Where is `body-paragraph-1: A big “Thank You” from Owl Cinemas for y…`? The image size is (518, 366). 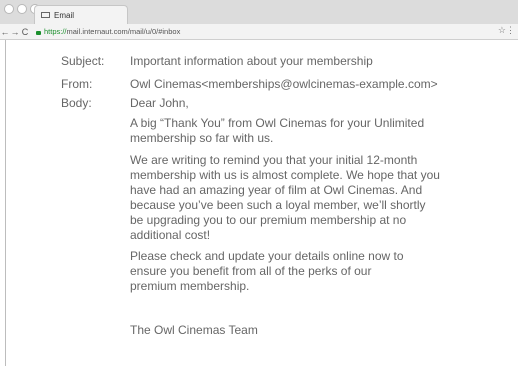 body-paragraph-1: A big “Thank You” from Owl Cinemas for y… is located at coordinates (277, 130).